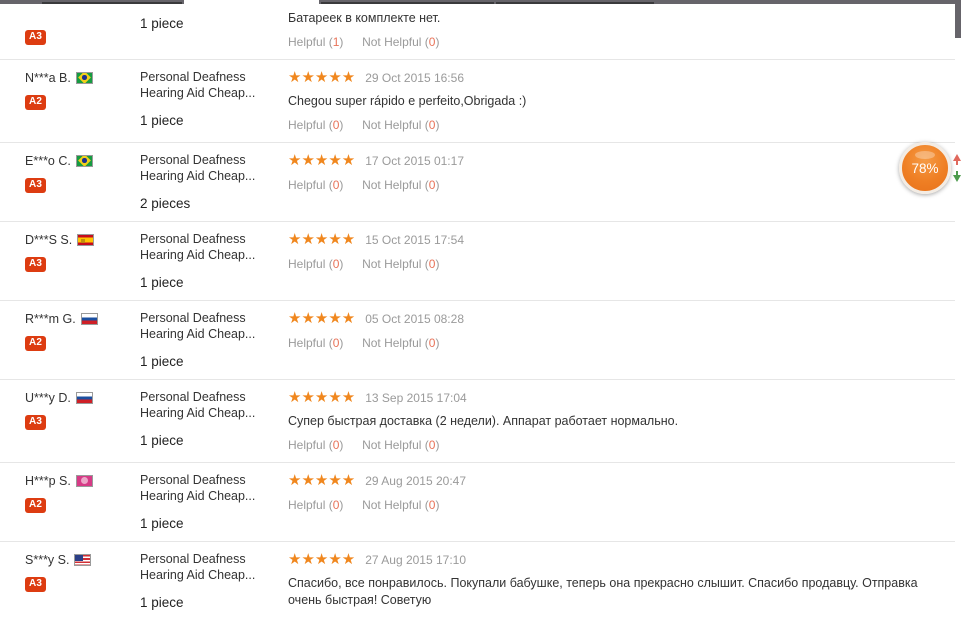  What do you see at coordinates (50, 318) in the screenshot?
I see `reviewer-name: R***m G.` at bounding box center [50, 318].